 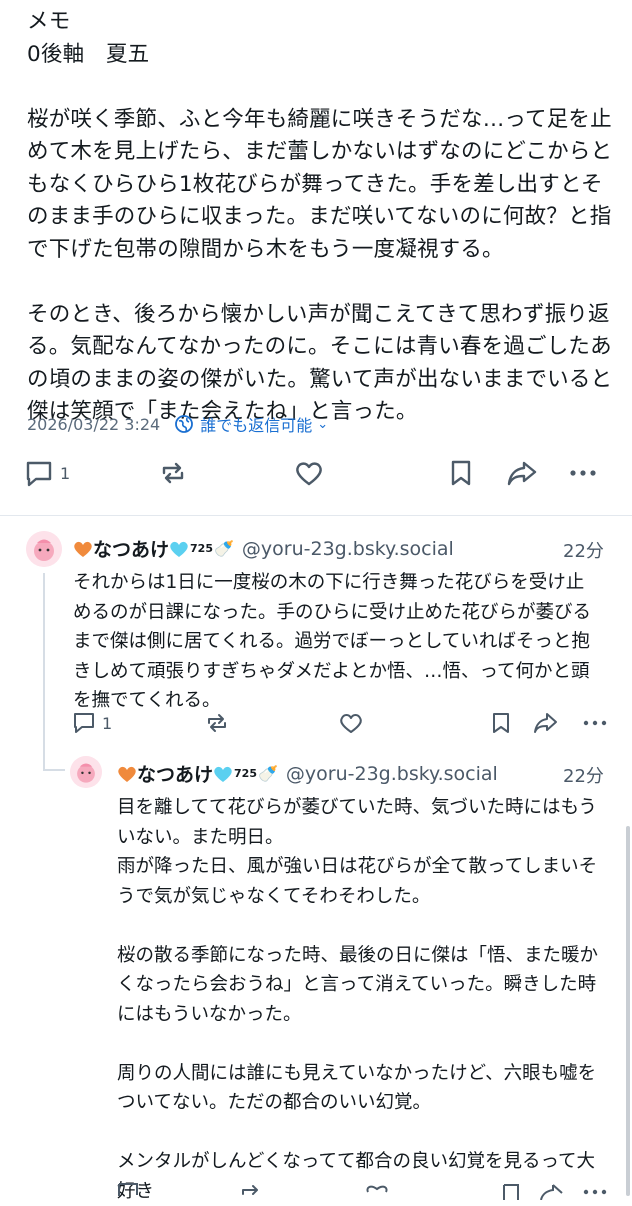 I want to click on divider, so click(x=316, y=515).